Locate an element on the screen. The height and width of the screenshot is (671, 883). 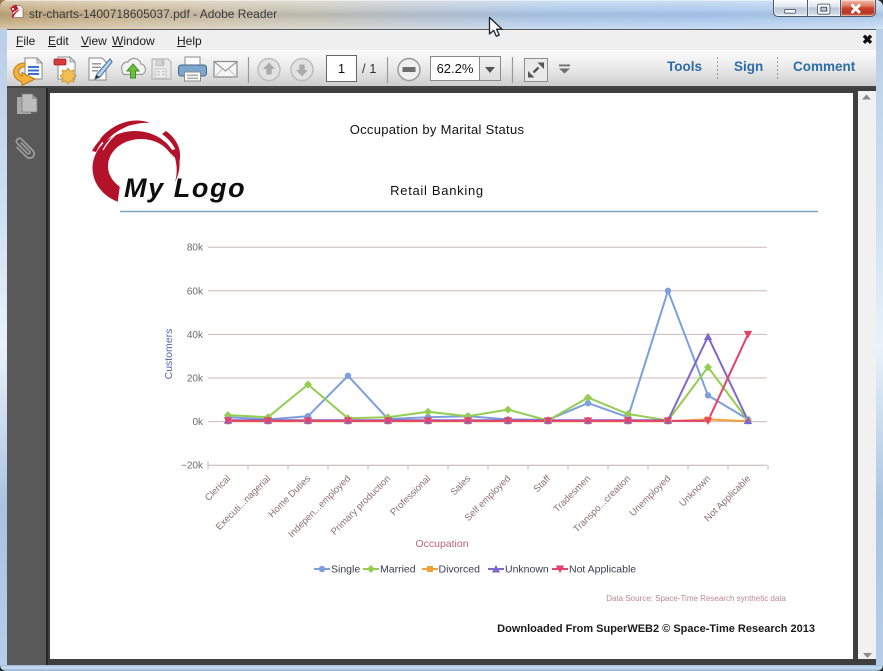
svg-text: Clerical is located at coordinates (218, 488).